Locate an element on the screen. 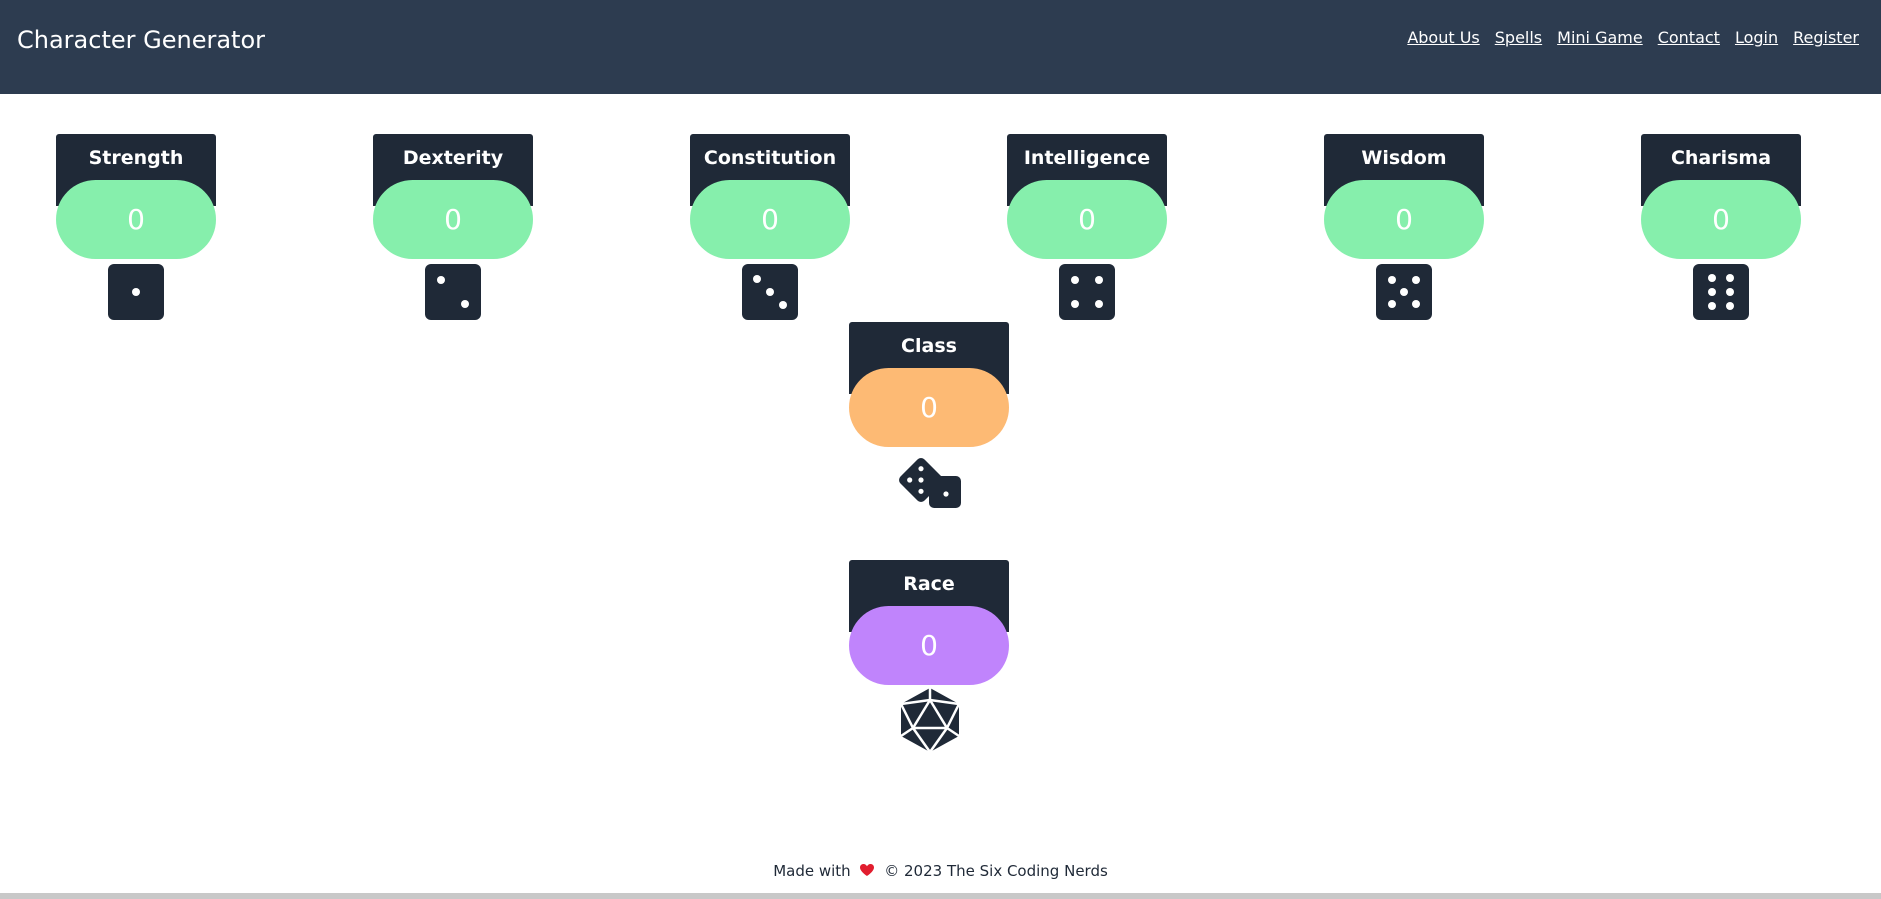  nav-link-mini-game: Mini Game is located at coordinates (1600, 37).